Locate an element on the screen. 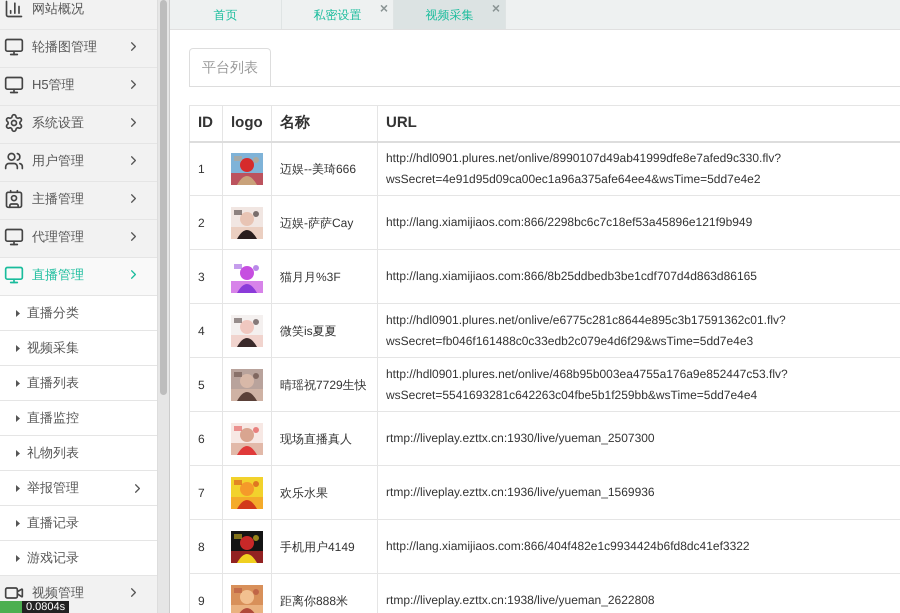 The width and height of the screenshot is (900, 613). table-cell: 猫月月%3F is located at coordinates (325, 277).